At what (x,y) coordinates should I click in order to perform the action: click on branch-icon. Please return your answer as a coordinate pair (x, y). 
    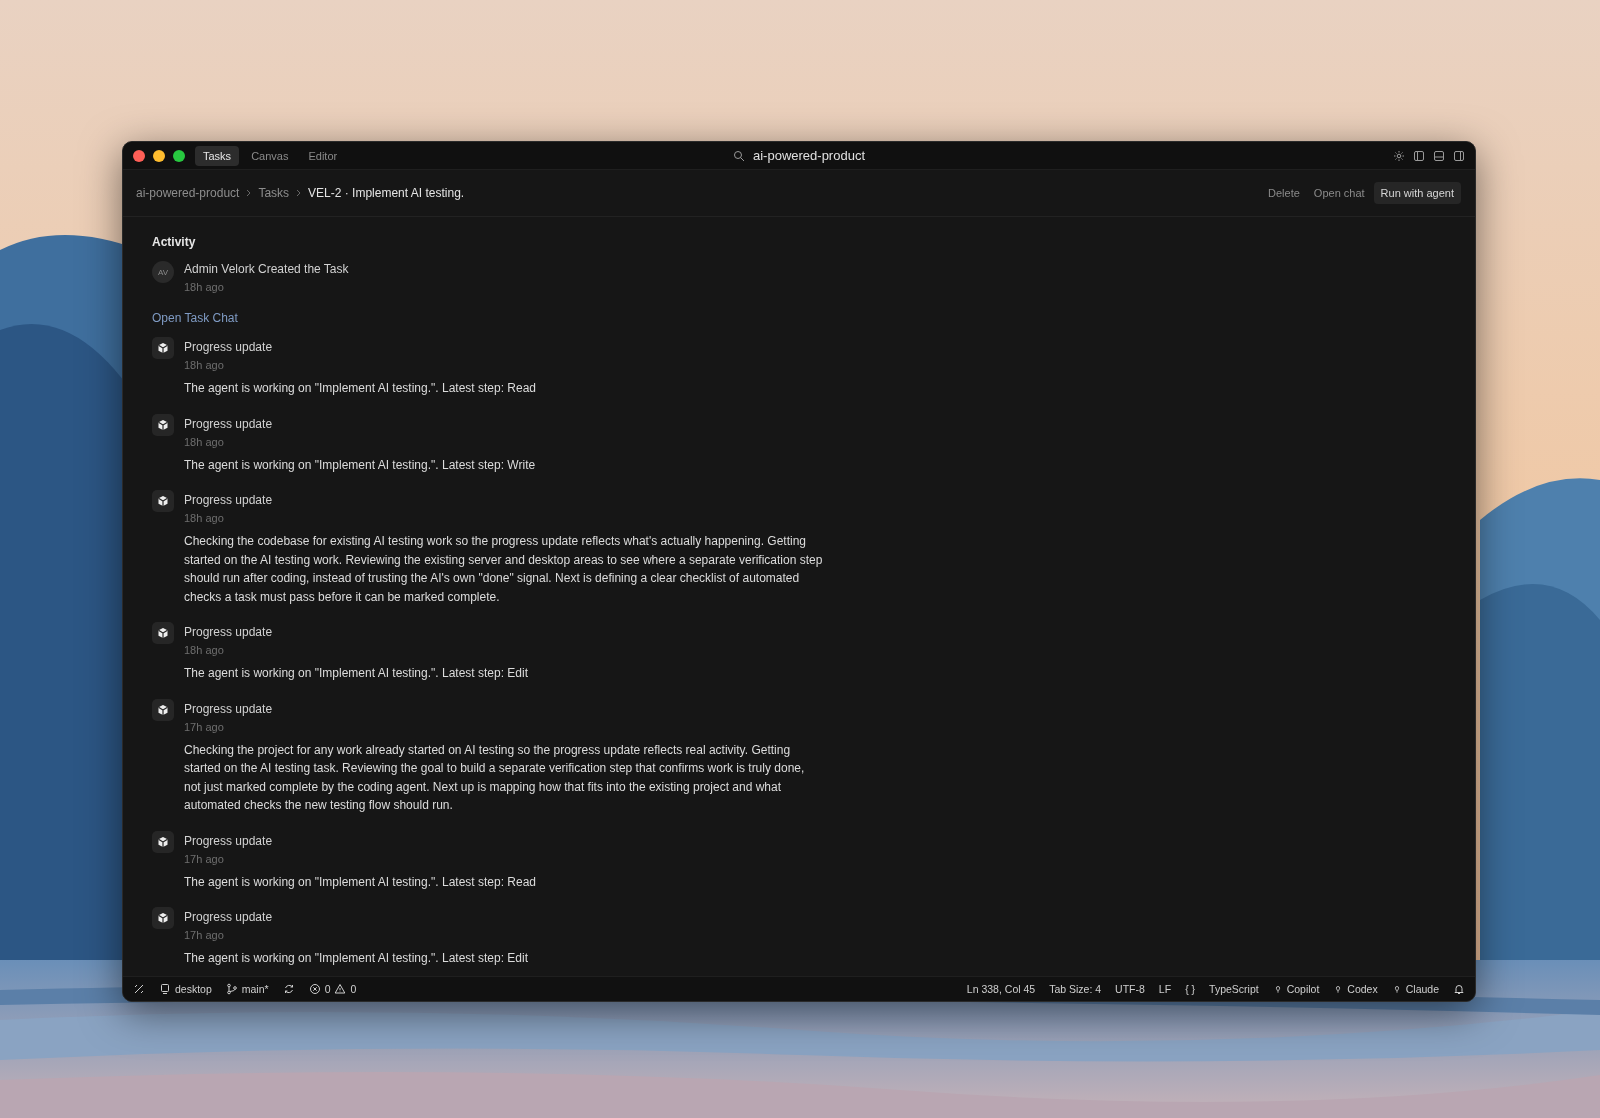
    Looking at the image, I should click on (231, 989).